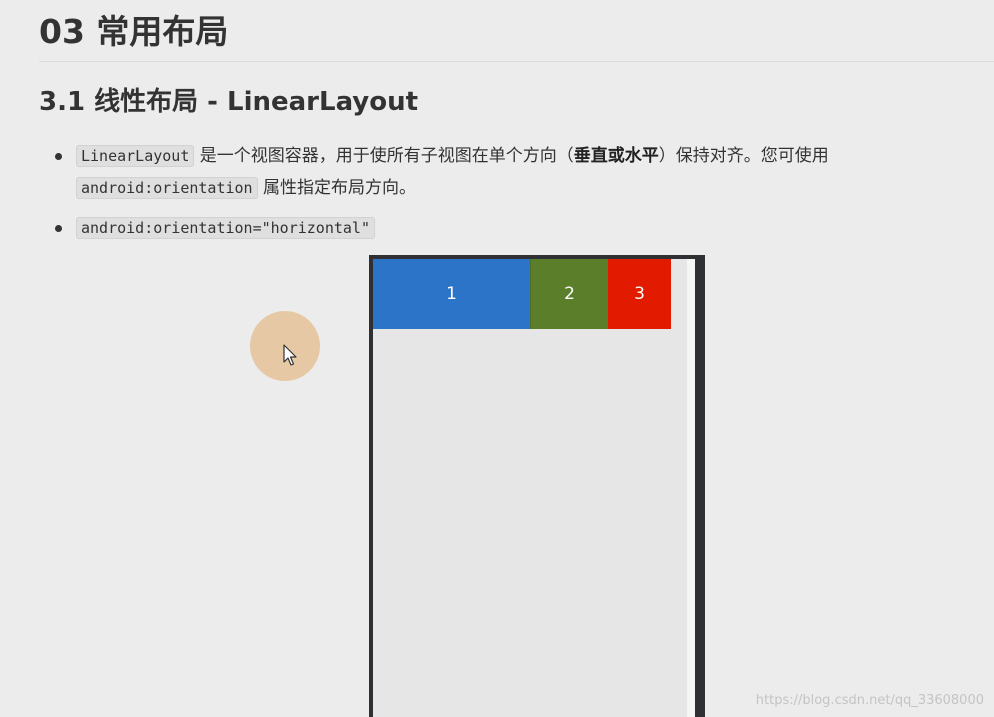 Image resolution: width=994 pixels, height=717 pixels. Describe the element at coordinates (167, 188) in the screenshot. I see `inline-code-orientation: android:orientation` at that location.